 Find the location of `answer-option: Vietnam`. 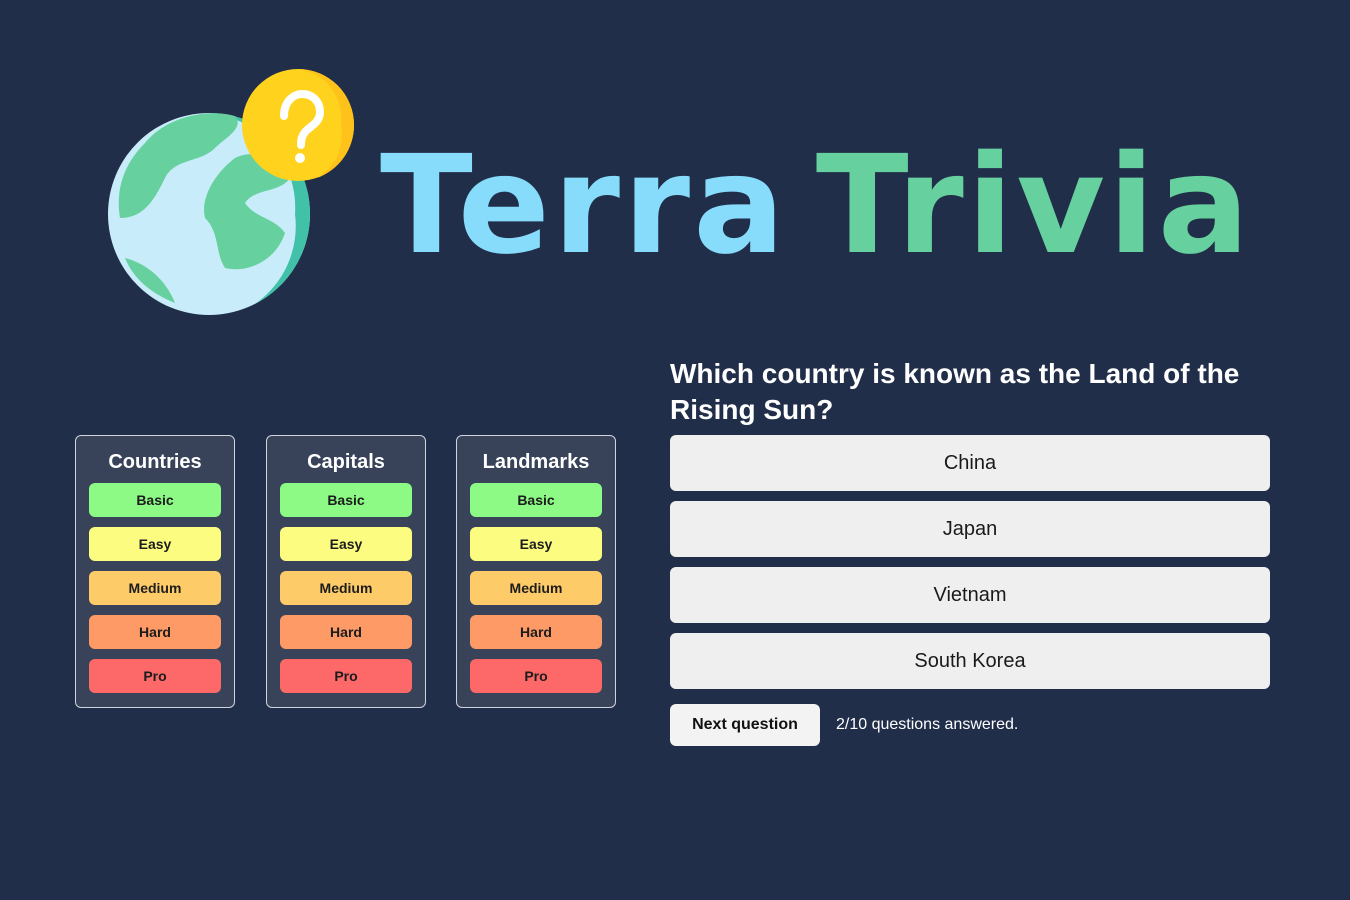

answer-option: Vietnam is located at coordinates (970, 595).